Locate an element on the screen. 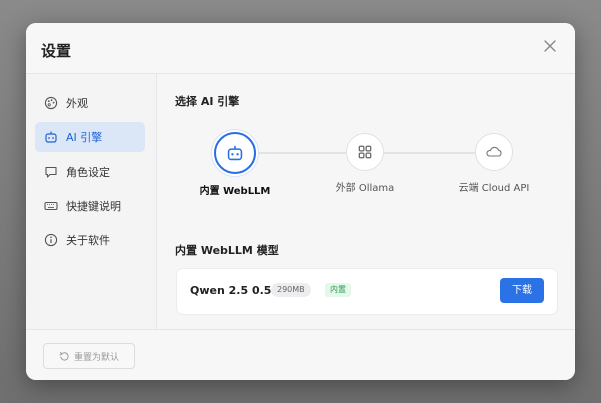 This screenshot has width=601, height=403. engine-label: 内置 WebLLM is located at coordinates (235, 191).